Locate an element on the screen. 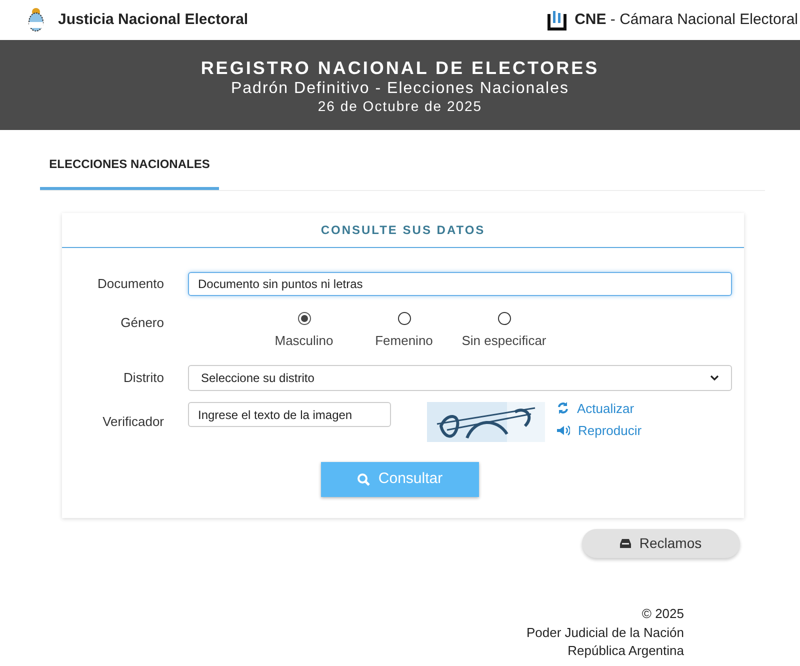 This screenshot has height=666, width=800. coat-of-arms-icon is located at coordinates (36, 20).